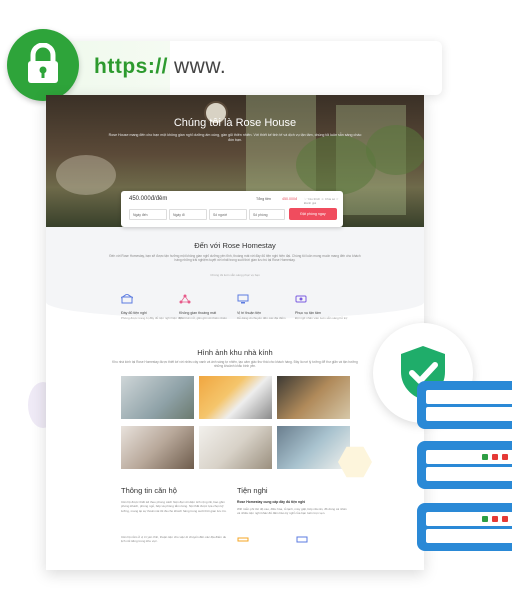  I want to click on bathtub-icon, so click(243, 539).